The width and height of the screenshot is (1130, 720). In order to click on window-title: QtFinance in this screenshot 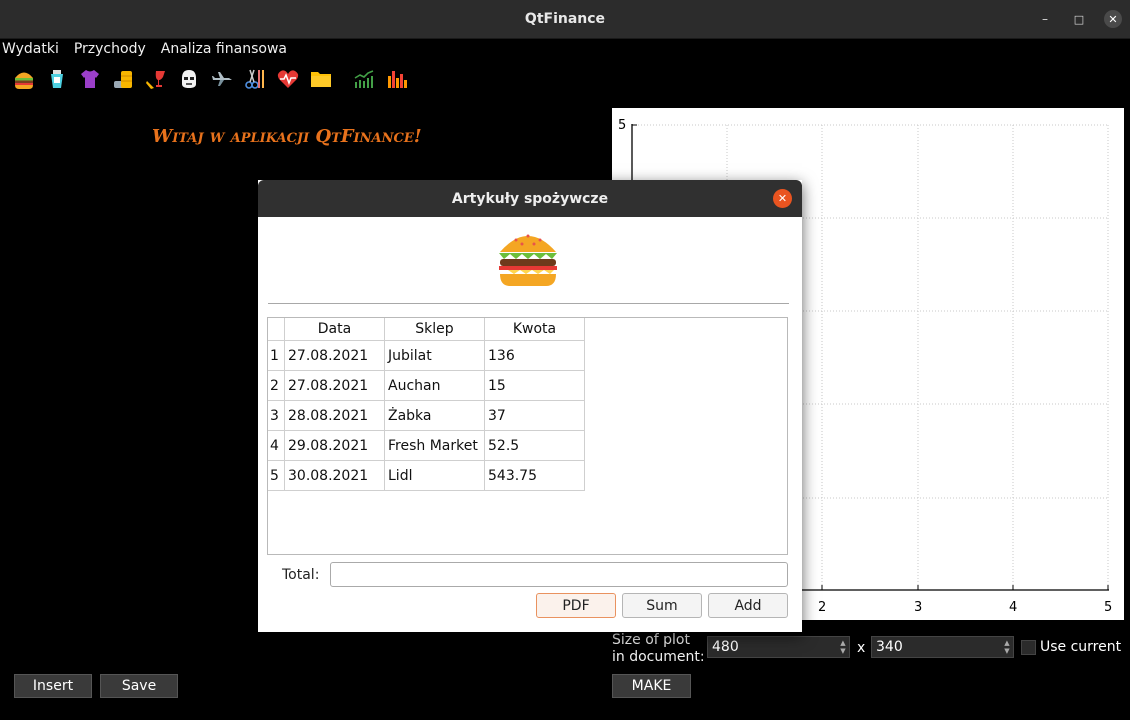, I will do `click(565, 19)`.